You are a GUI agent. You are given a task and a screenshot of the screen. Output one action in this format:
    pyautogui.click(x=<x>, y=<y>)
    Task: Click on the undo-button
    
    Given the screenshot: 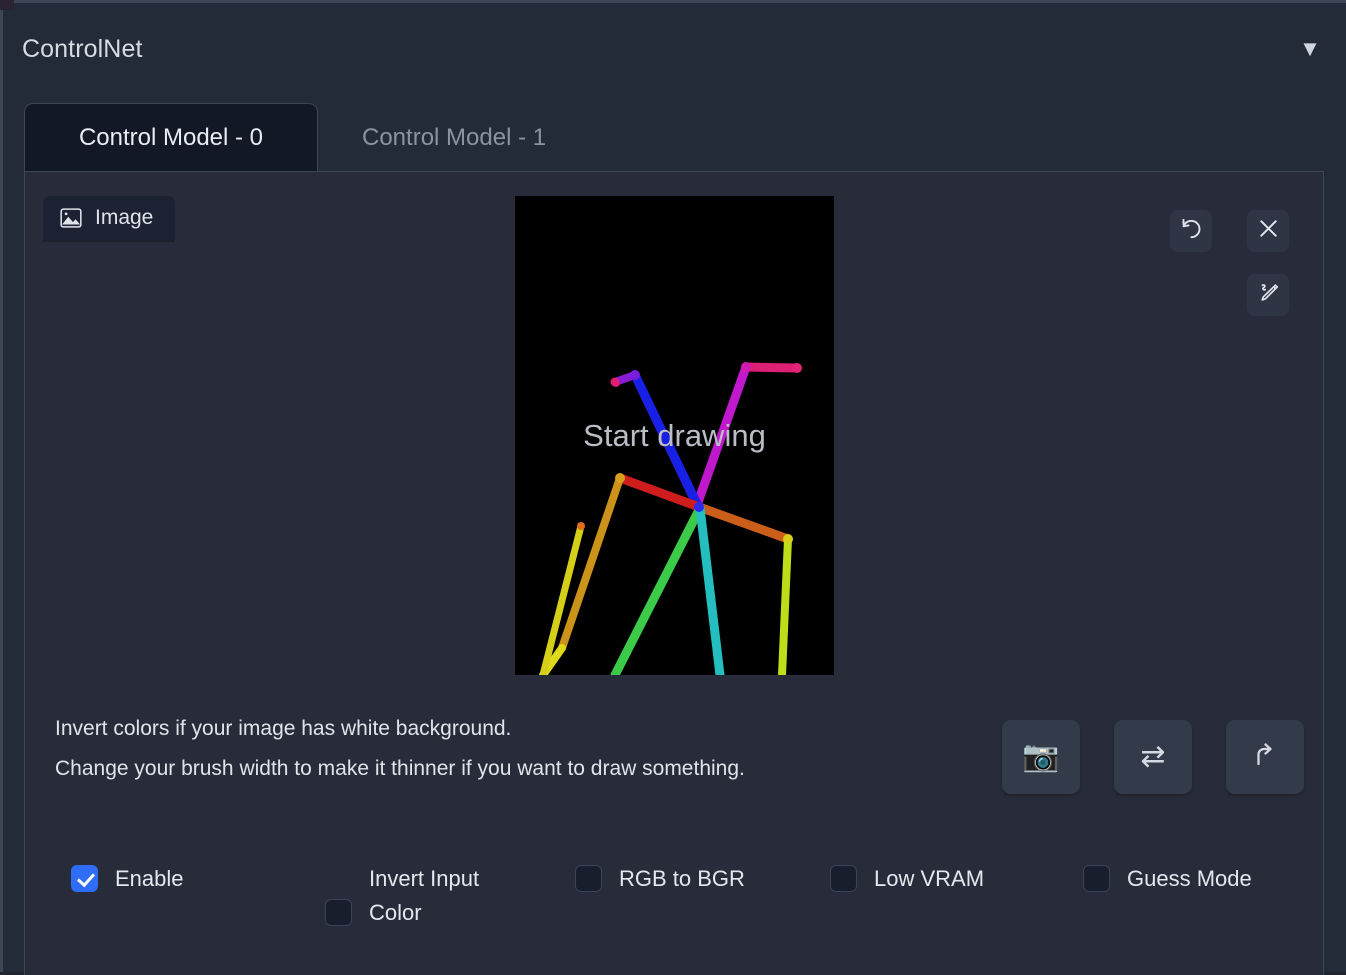 What is the action you would take?
    pyautogui.click(x=1191, y=231)
    